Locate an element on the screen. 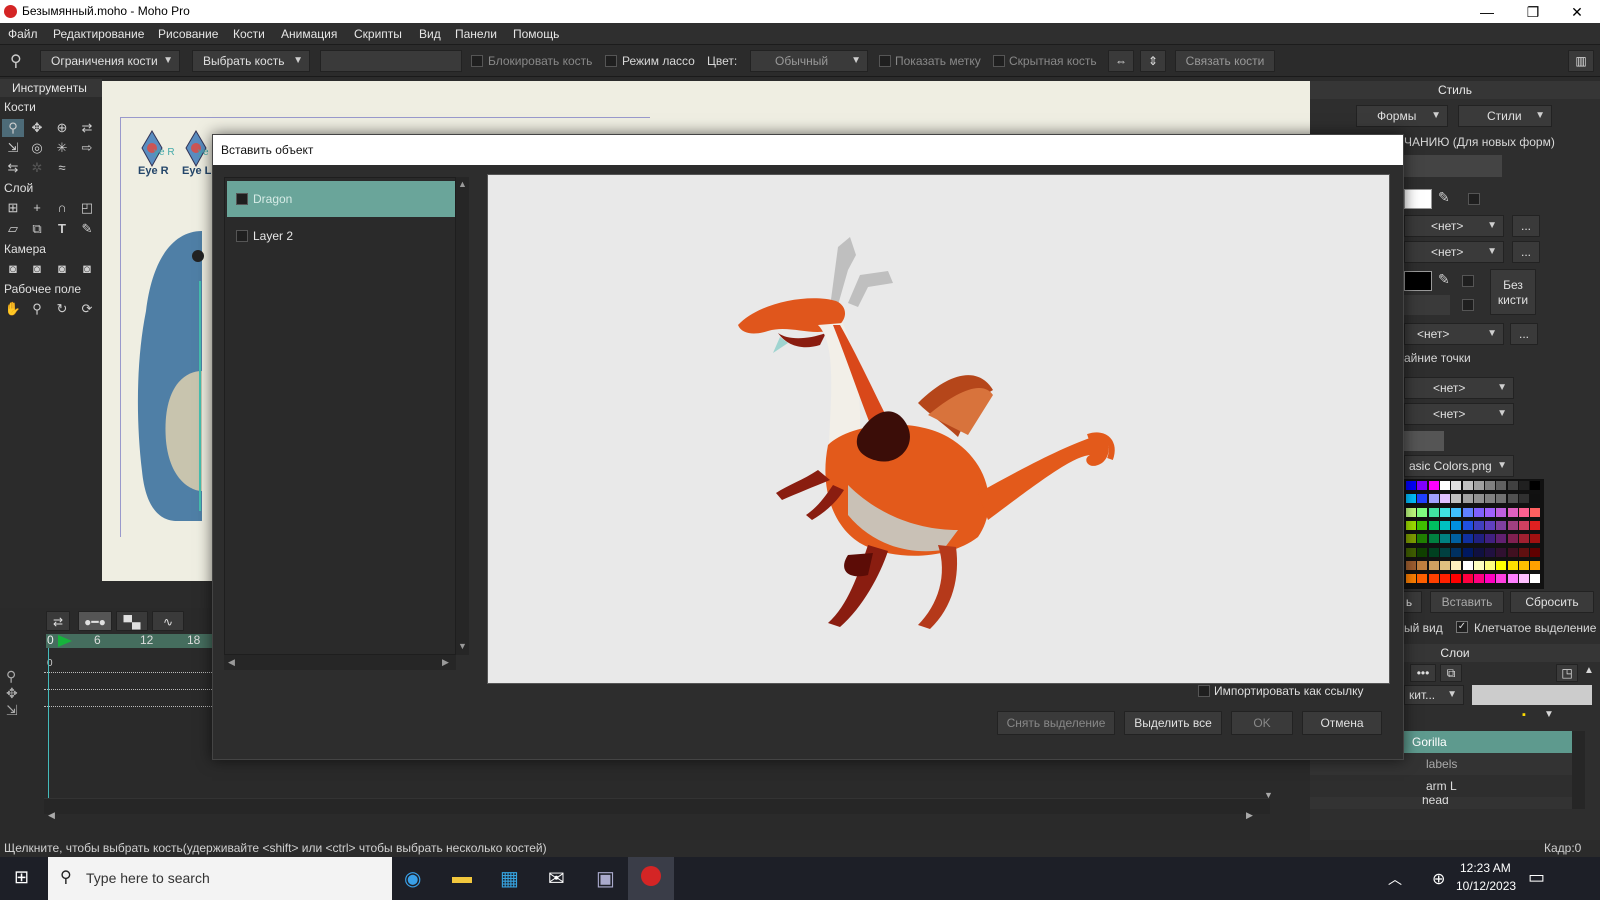 This screenshot has height=900, width=1600. app-icon: ▣ is located at coordinates (605, 878).